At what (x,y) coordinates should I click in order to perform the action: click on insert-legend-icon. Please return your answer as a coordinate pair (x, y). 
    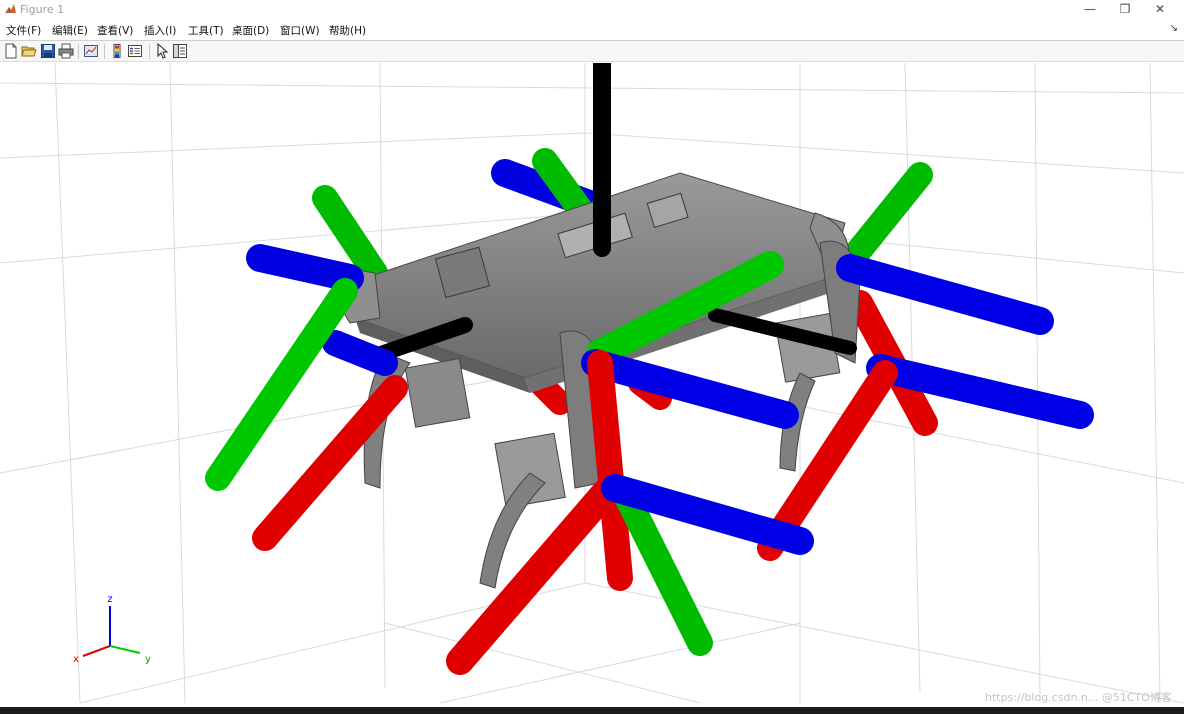
    Looking at the image, I should click on (135, 51).